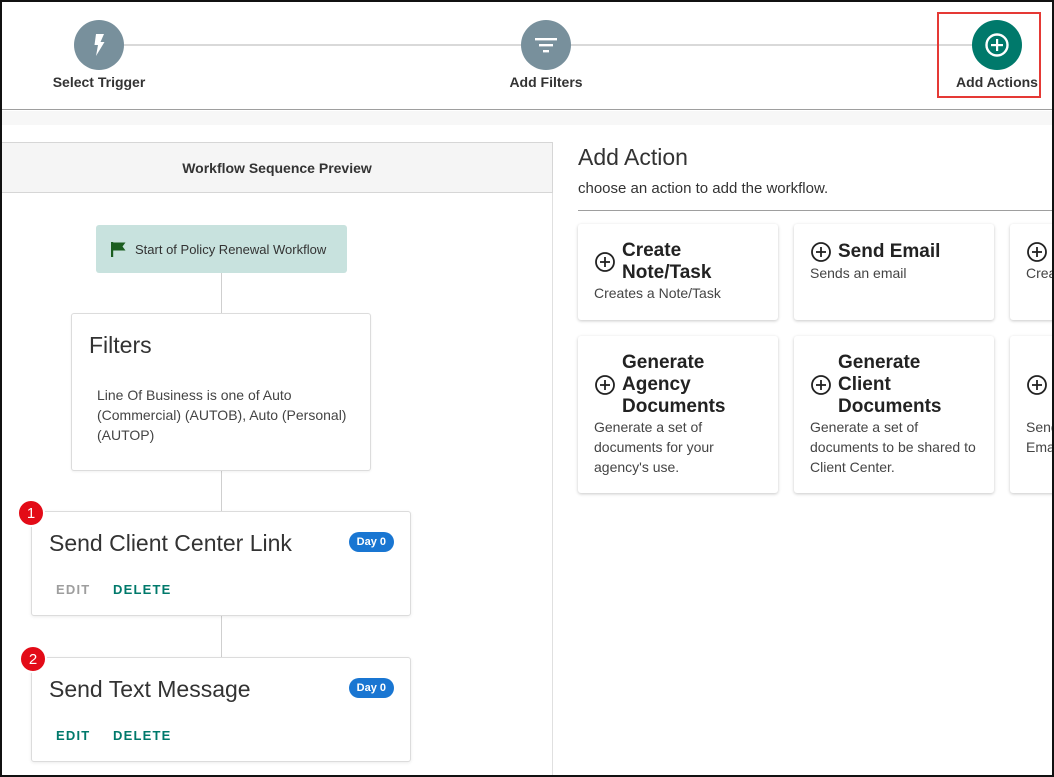  Describe the element at coordinates (99, 82) in the screenshot. I see `step-label: Select Trigger` at that location.